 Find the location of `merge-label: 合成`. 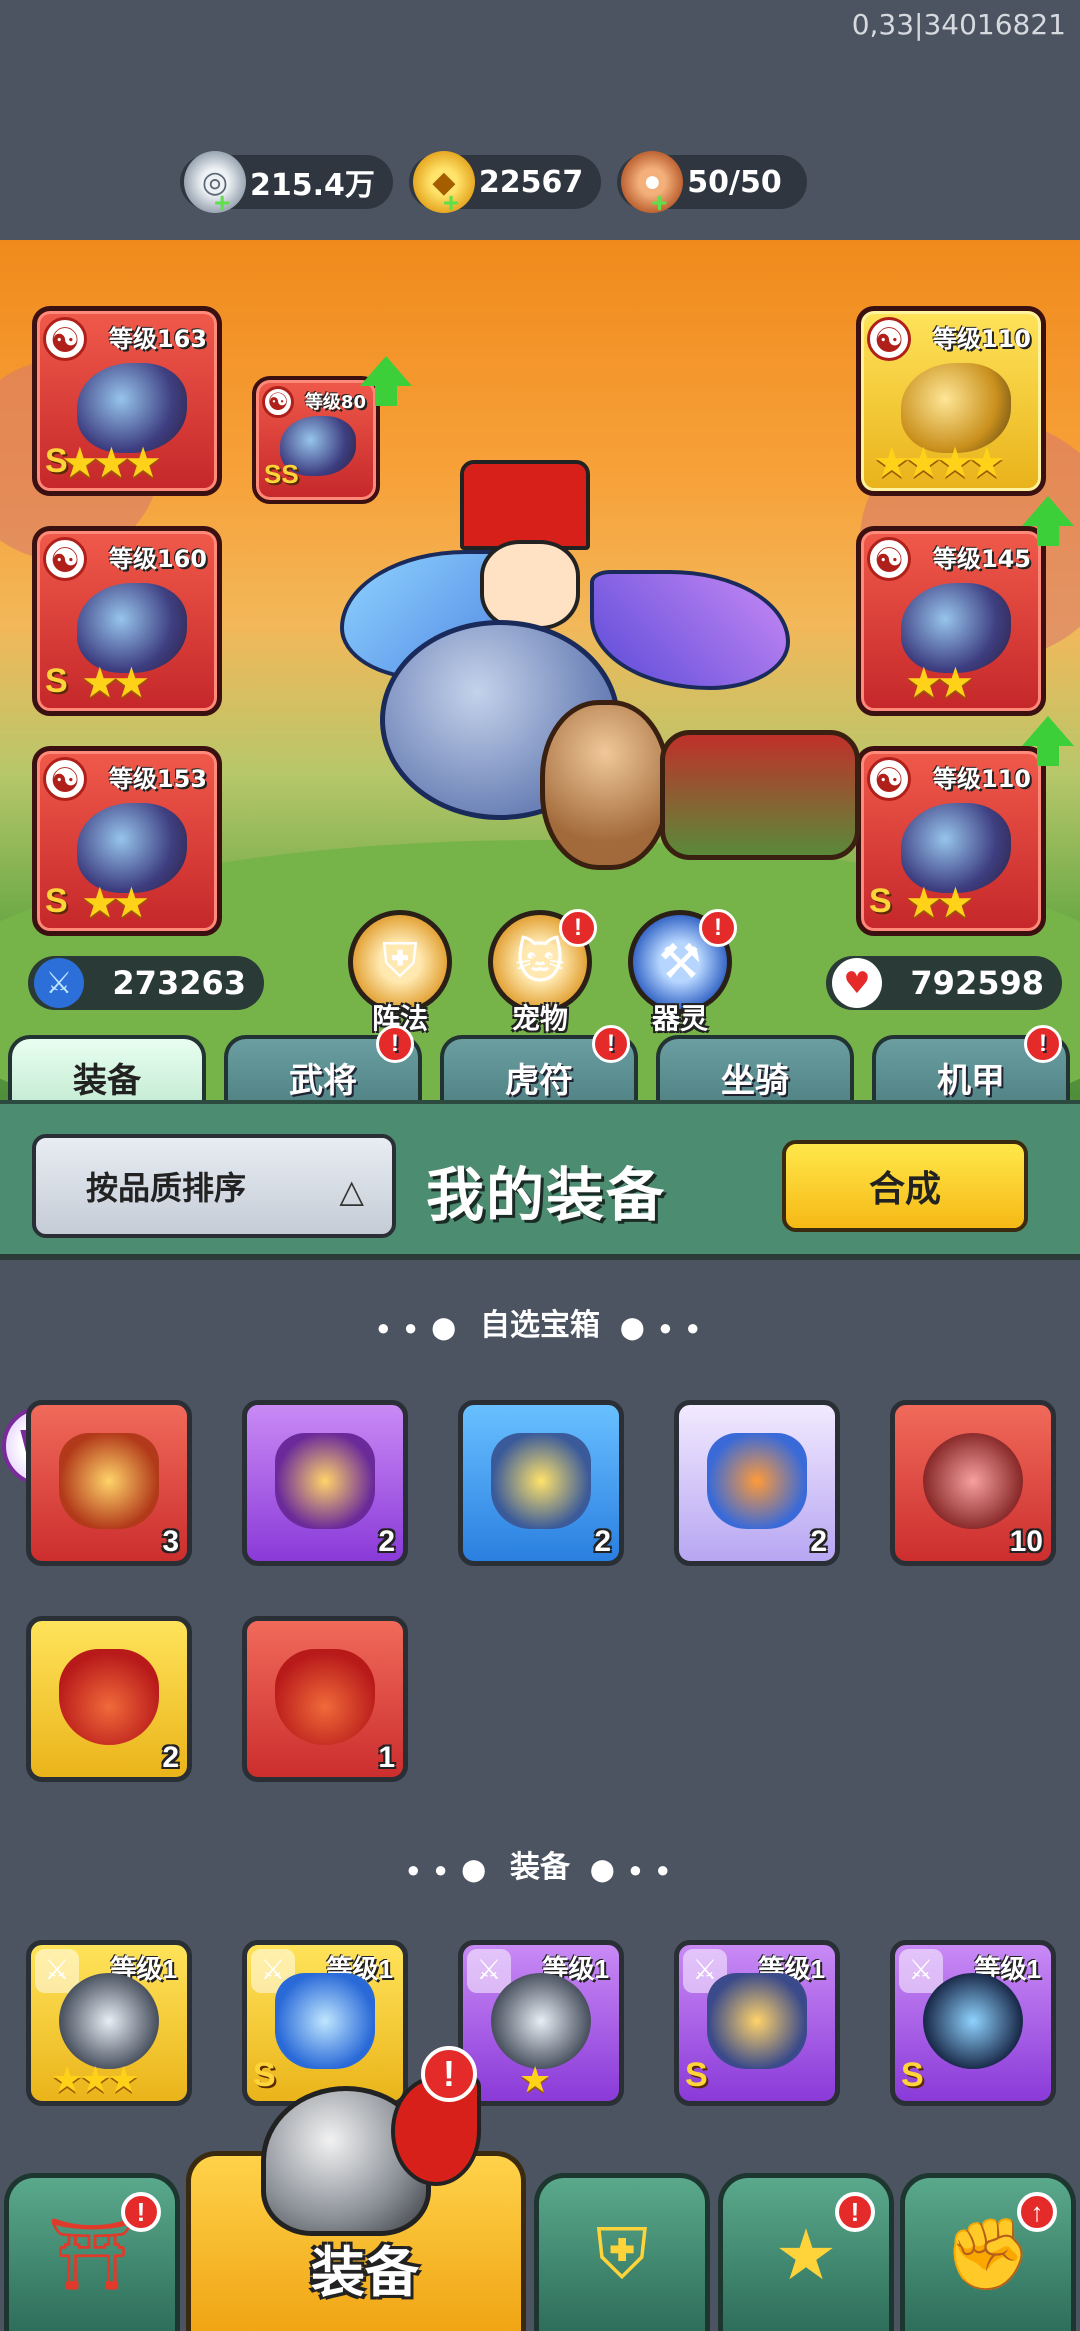

merge-label: 合成 is located at coordinates (904, 1188).